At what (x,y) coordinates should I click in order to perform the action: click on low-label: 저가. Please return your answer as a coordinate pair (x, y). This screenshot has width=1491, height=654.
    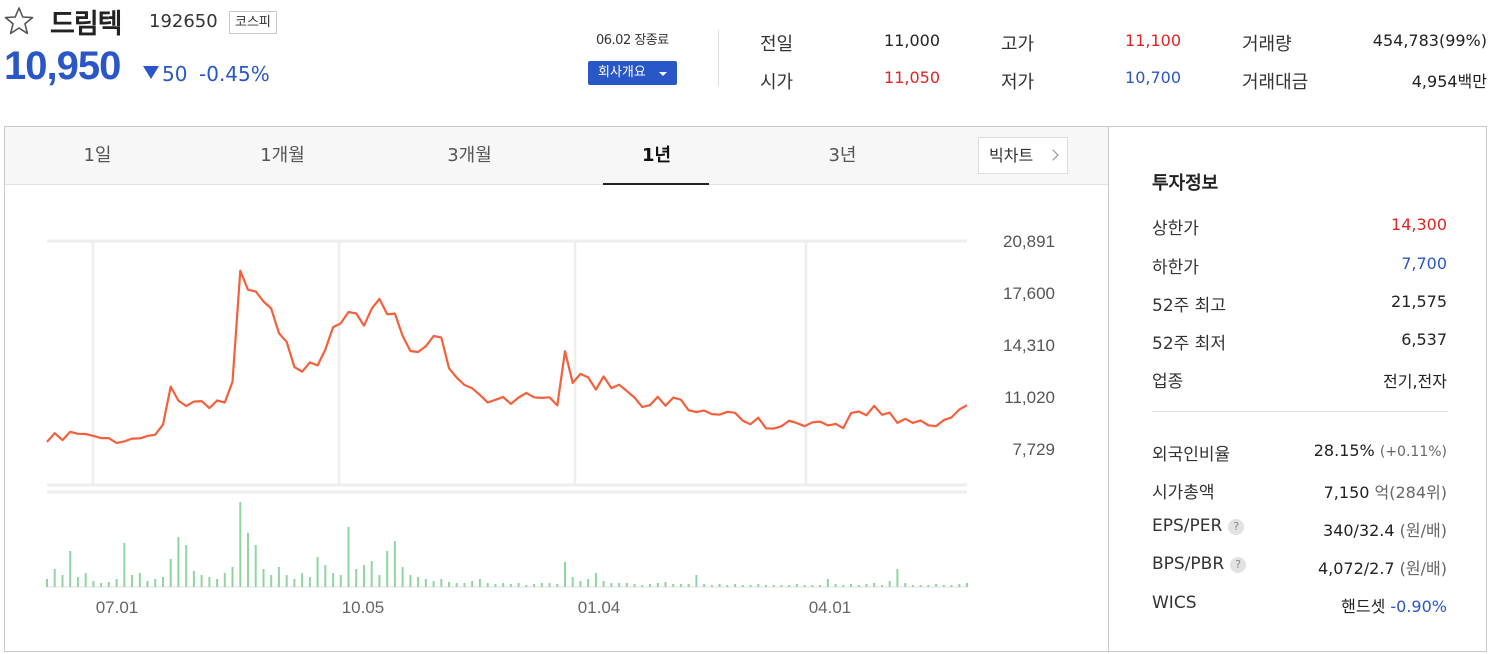
    Looking at the image, I should click on (1018, 82).